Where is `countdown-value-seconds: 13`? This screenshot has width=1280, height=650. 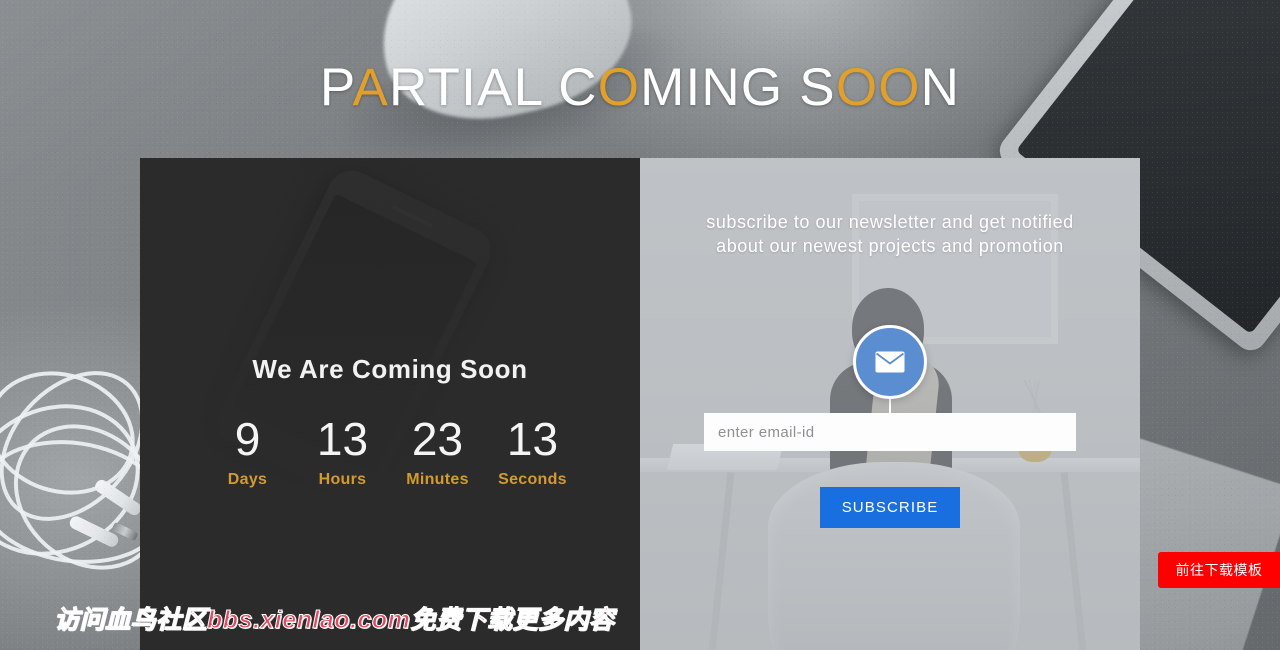
countdown-value-seconds: 13 is located at coordinates (532, 439).